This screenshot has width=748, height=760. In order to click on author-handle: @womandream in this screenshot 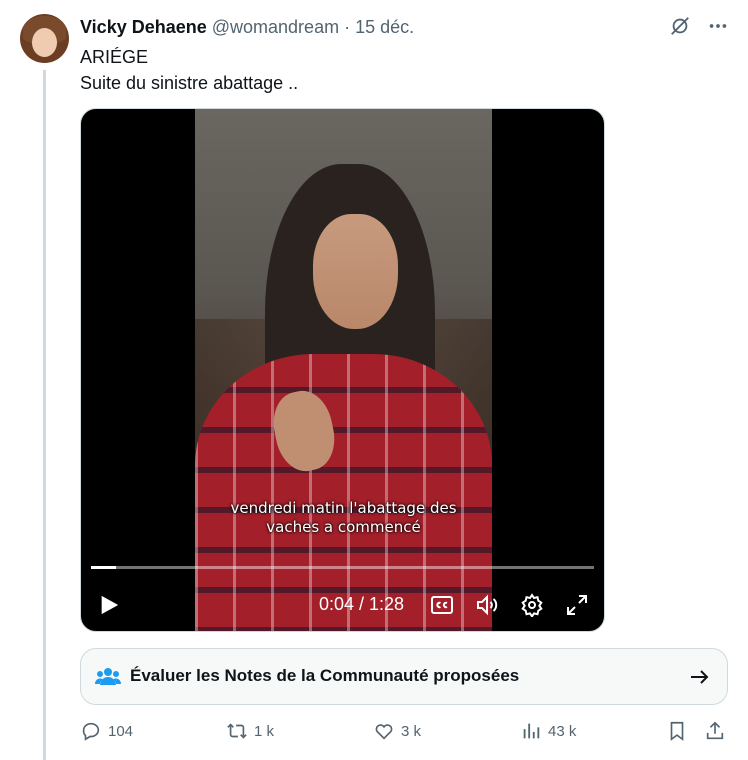, I will do `click(275, 27)`.